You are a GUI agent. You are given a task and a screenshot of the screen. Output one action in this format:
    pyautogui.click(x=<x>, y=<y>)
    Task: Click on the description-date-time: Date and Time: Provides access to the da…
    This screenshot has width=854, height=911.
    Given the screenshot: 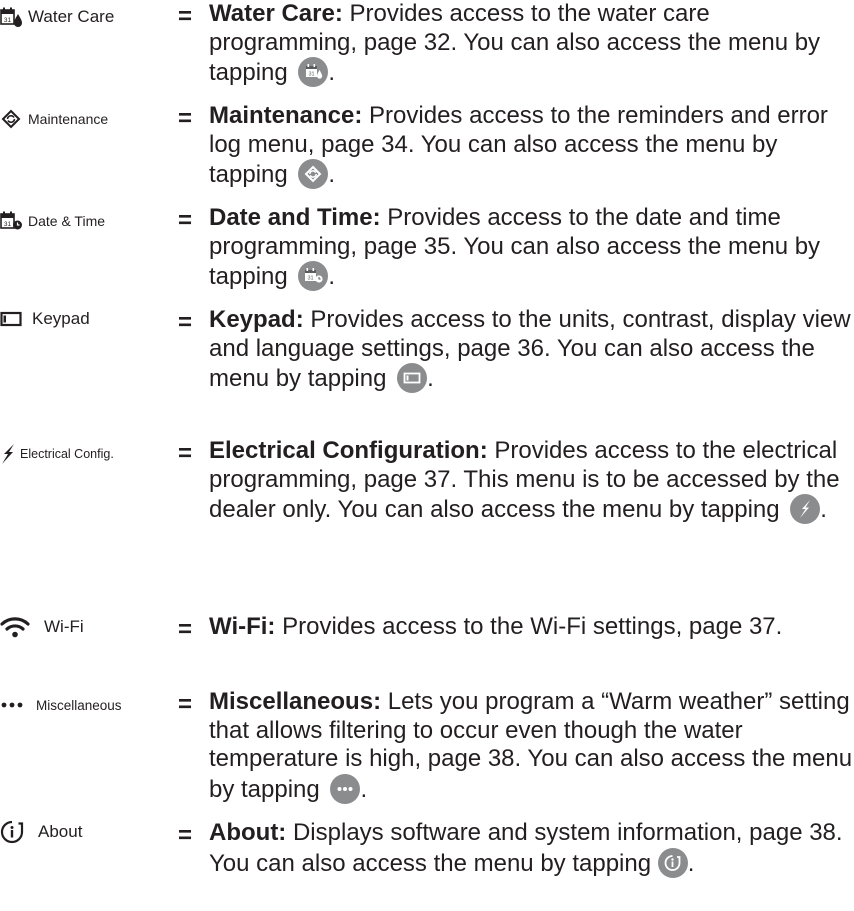 What is the action you would take?
    pyautogui.click(x=515, y=247)
    